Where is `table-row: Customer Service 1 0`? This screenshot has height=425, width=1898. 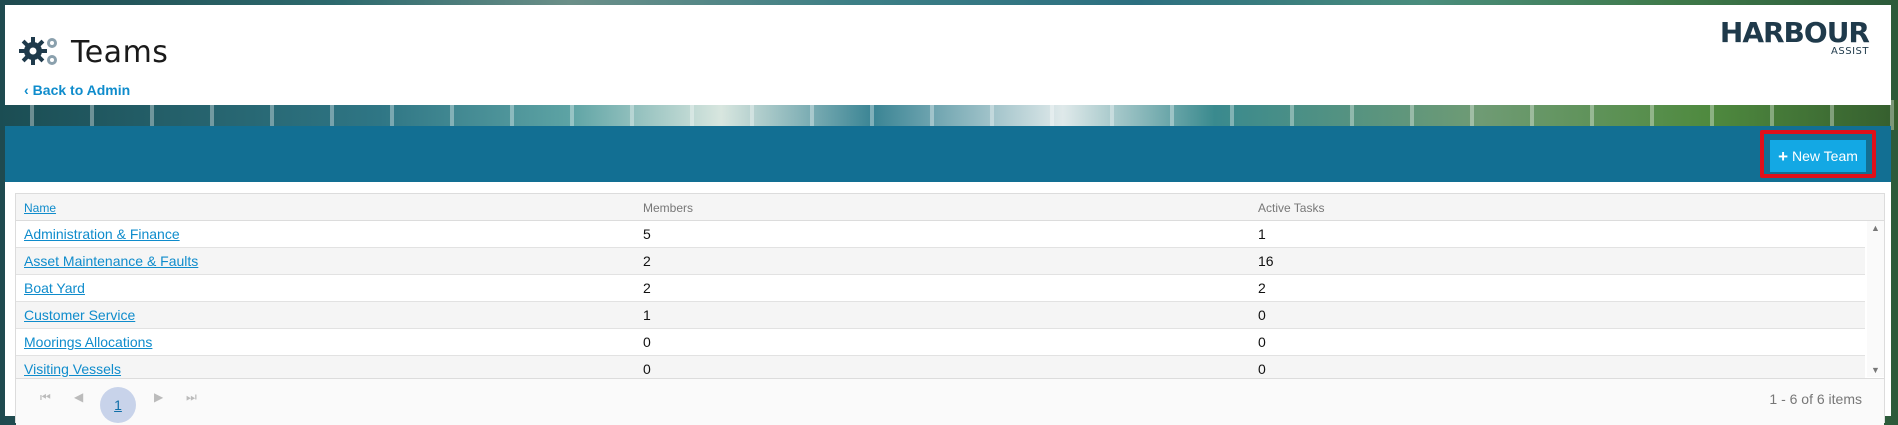 table-row: Customer Service 1 0 is located at coordinates (940, 315).